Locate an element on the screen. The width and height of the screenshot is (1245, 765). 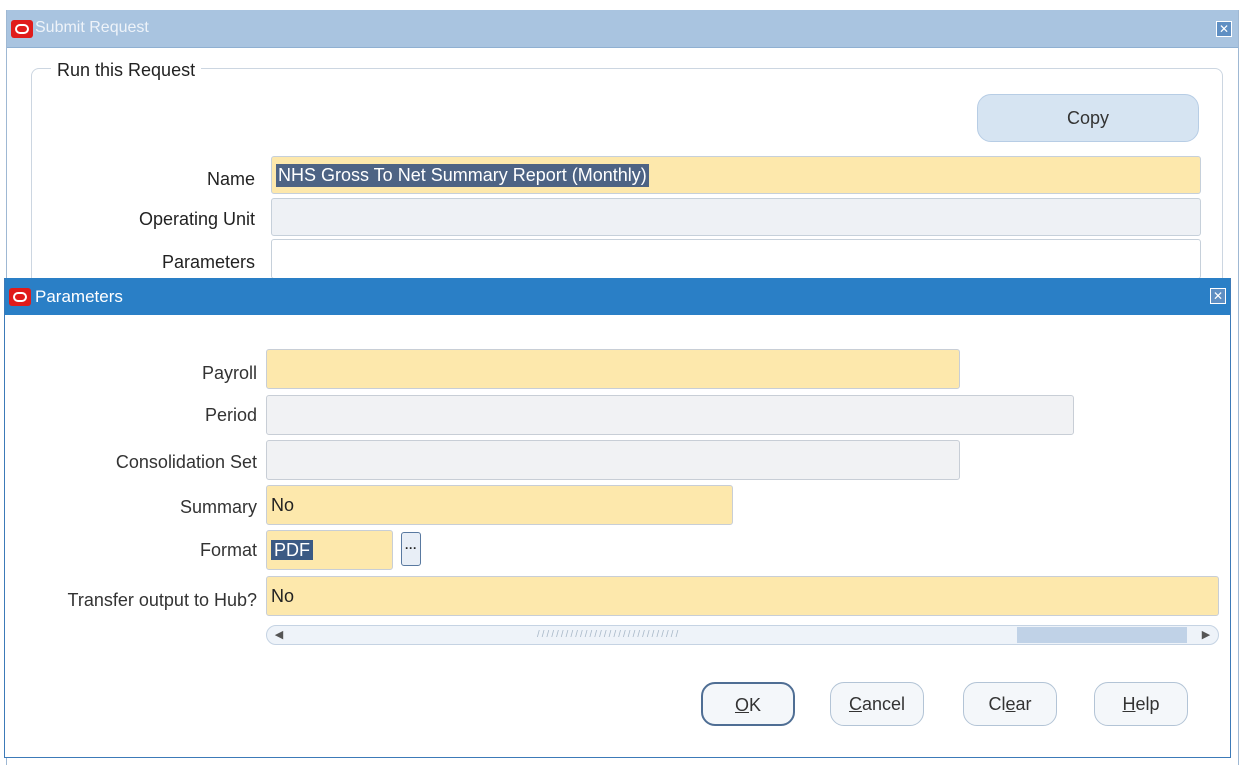
clear-mnemonic: e is located at coordinates (1010, 704).